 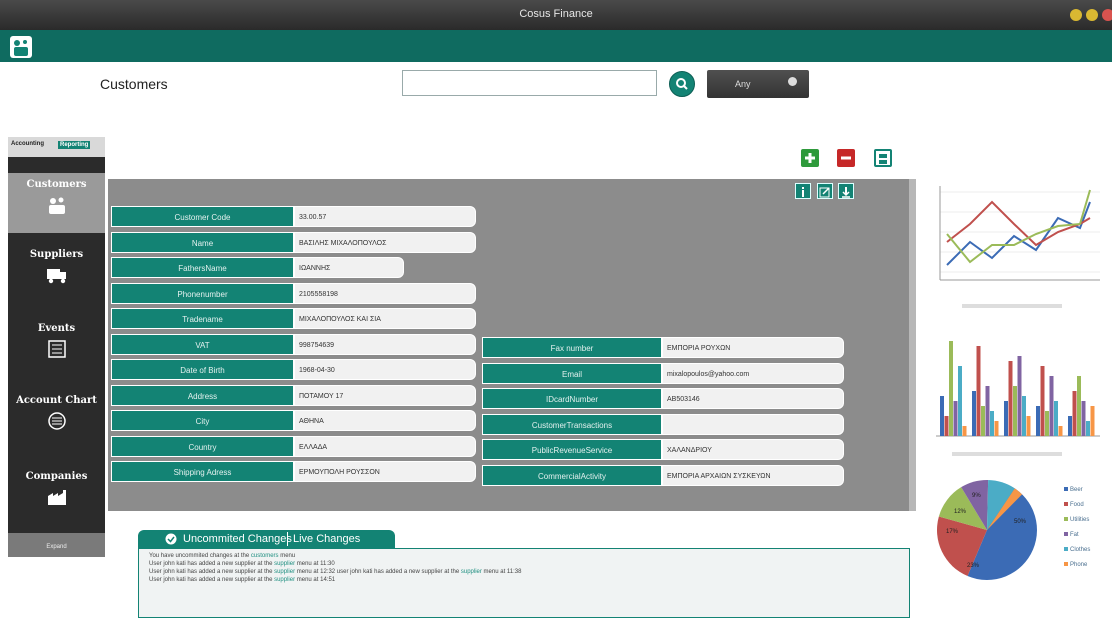 I want to click on add-button, so click(x=810, y=158).